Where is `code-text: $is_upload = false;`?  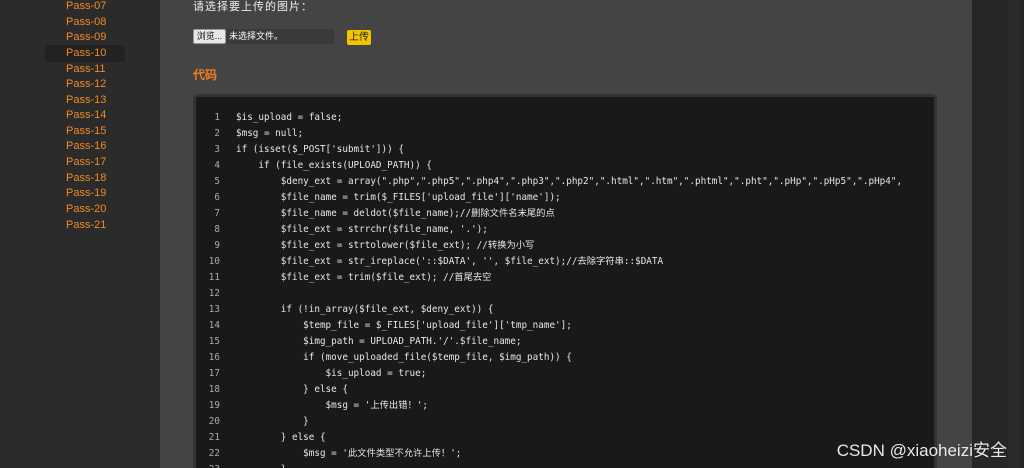
code-text: $is_upload = false; is located at coordinates (289, 117).